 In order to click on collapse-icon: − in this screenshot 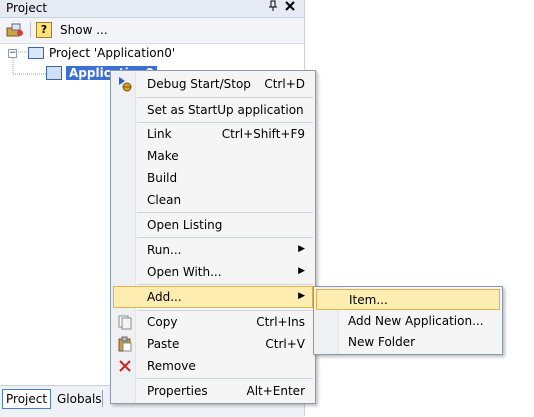, I will do `click(12, 53)`.